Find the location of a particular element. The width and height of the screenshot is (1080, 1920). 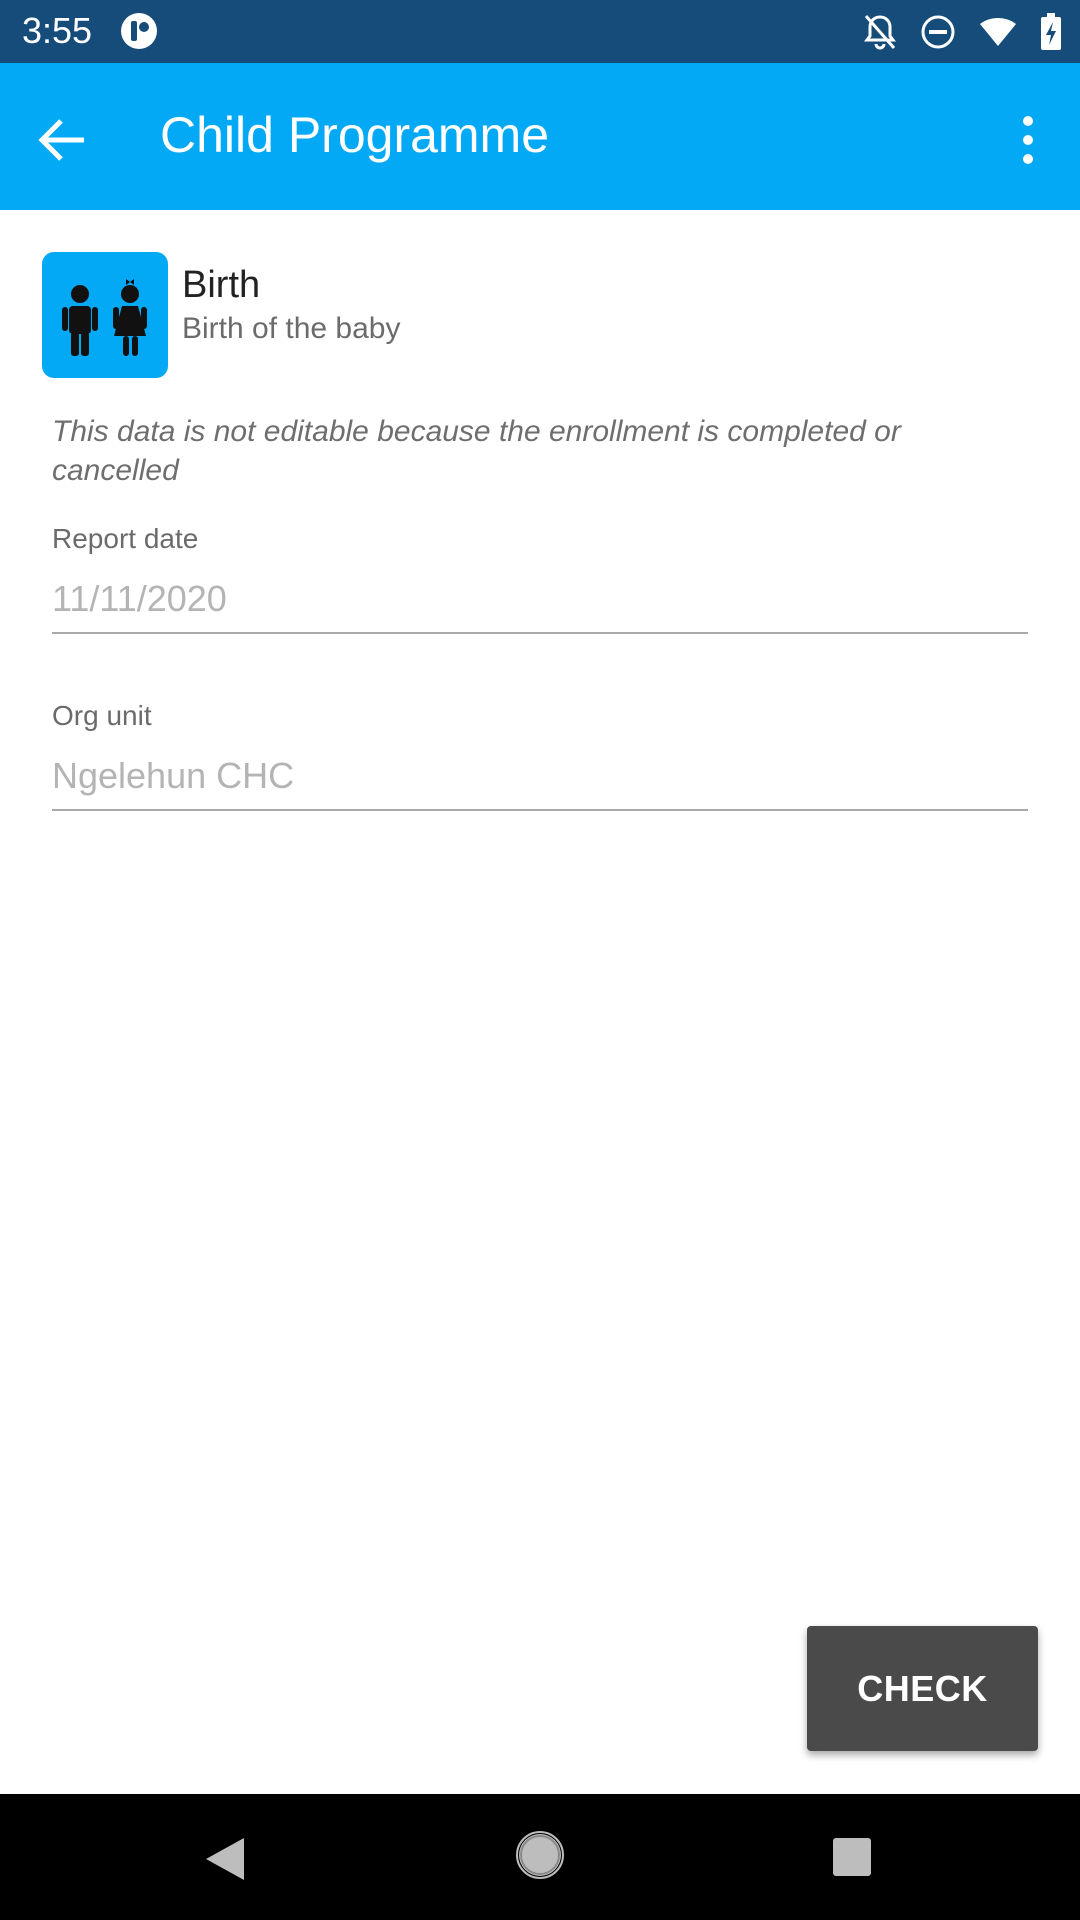

do-not-disturb-icon is located at coordinates (938, 32).